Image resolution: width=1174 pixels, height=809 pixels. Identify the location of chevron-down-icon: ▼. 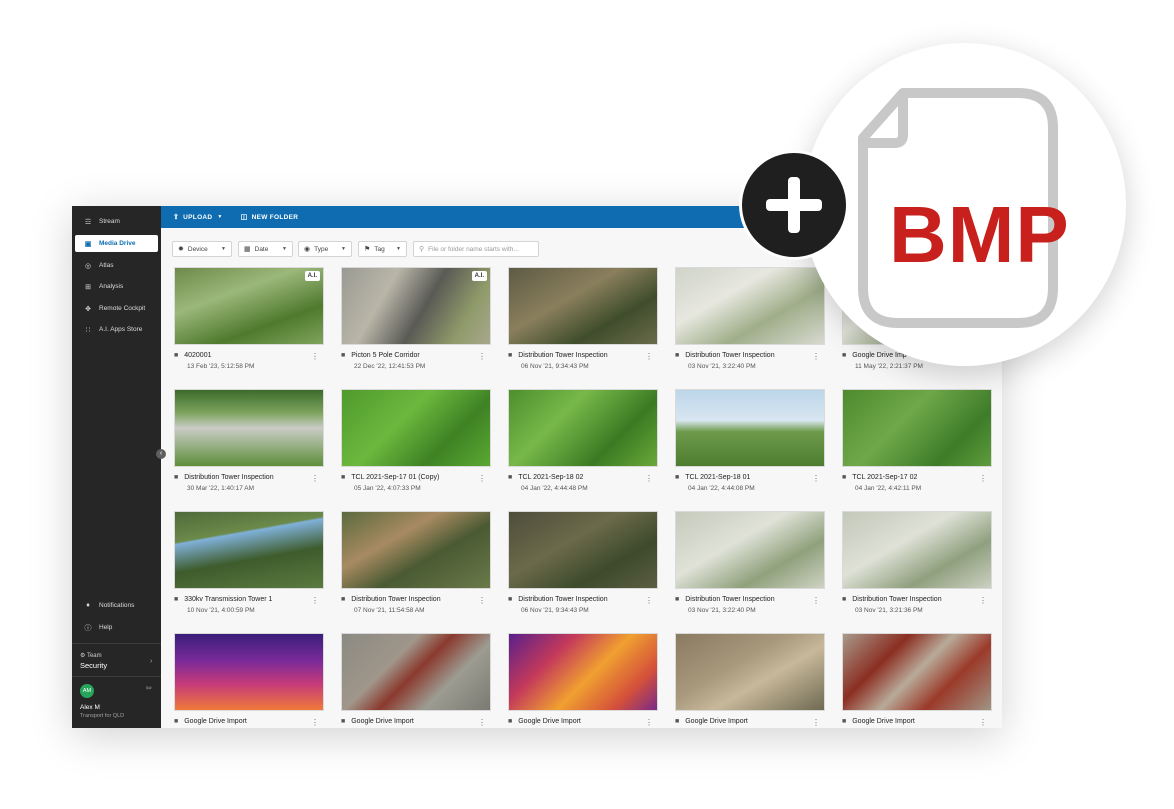
(223, 249).